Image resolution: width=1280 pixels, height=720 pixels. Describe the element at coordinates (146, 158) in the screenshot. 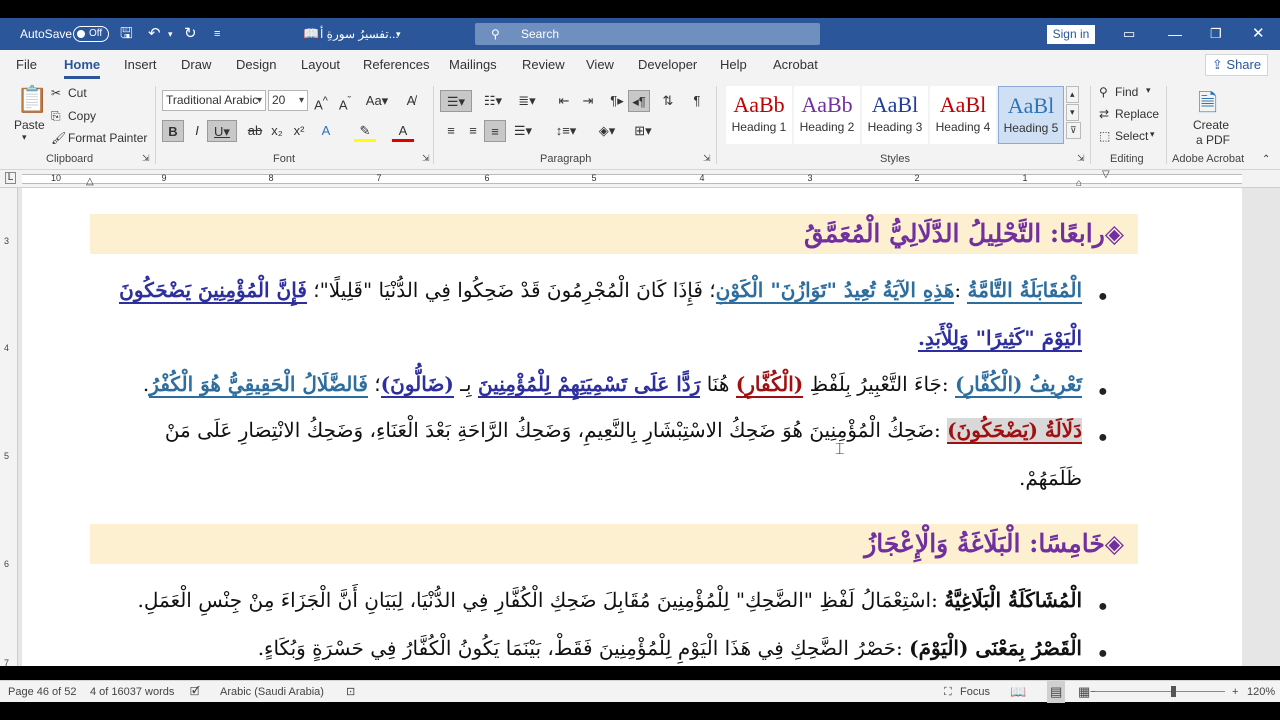

I see `clipboard-launcher-icon: ⇲` at that location.